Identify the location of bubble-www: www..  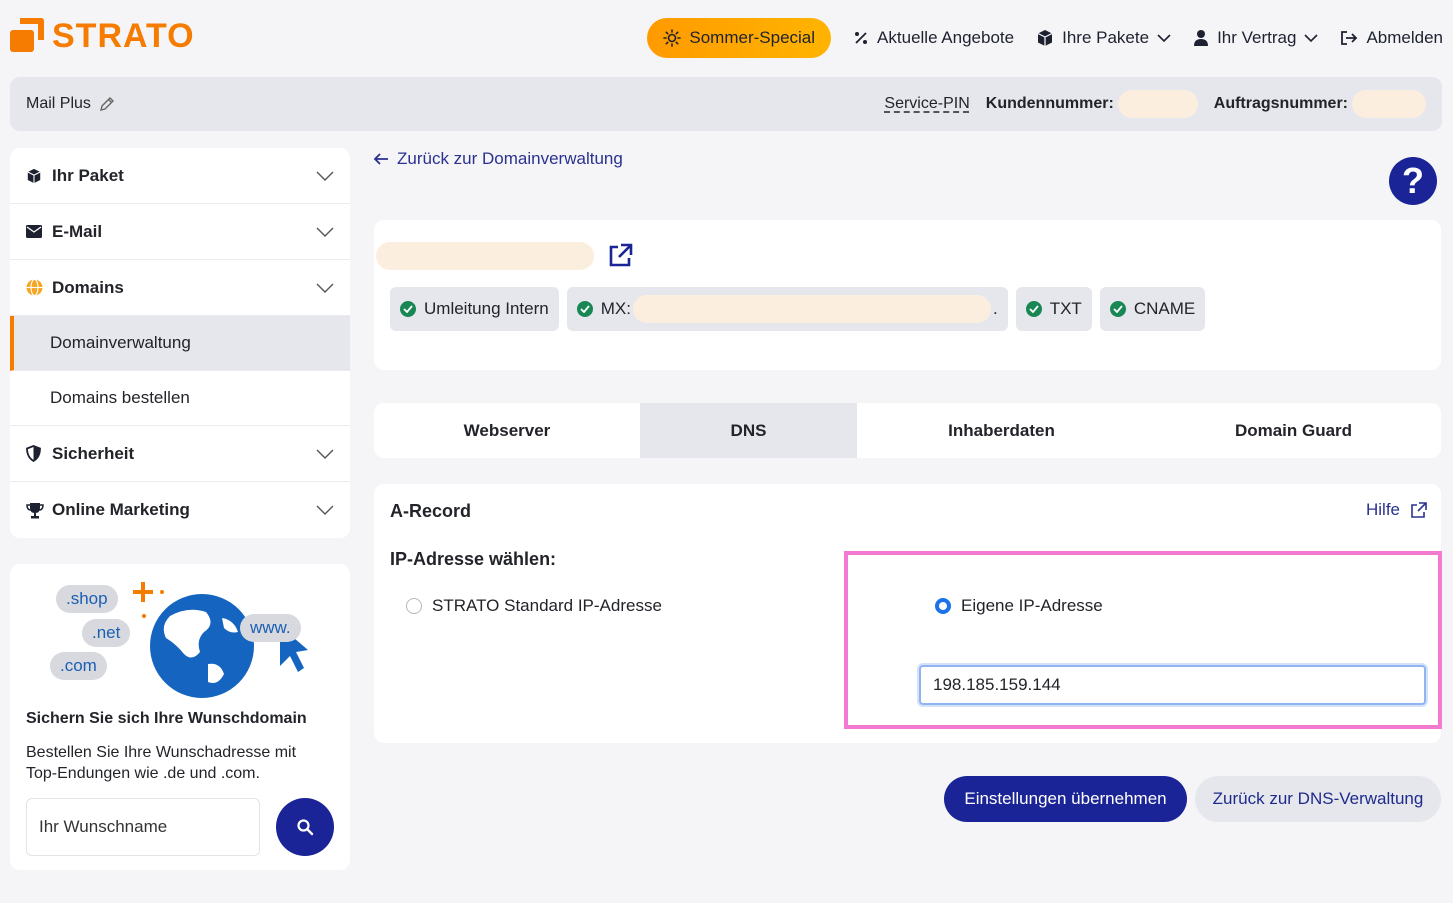
(270, 628).